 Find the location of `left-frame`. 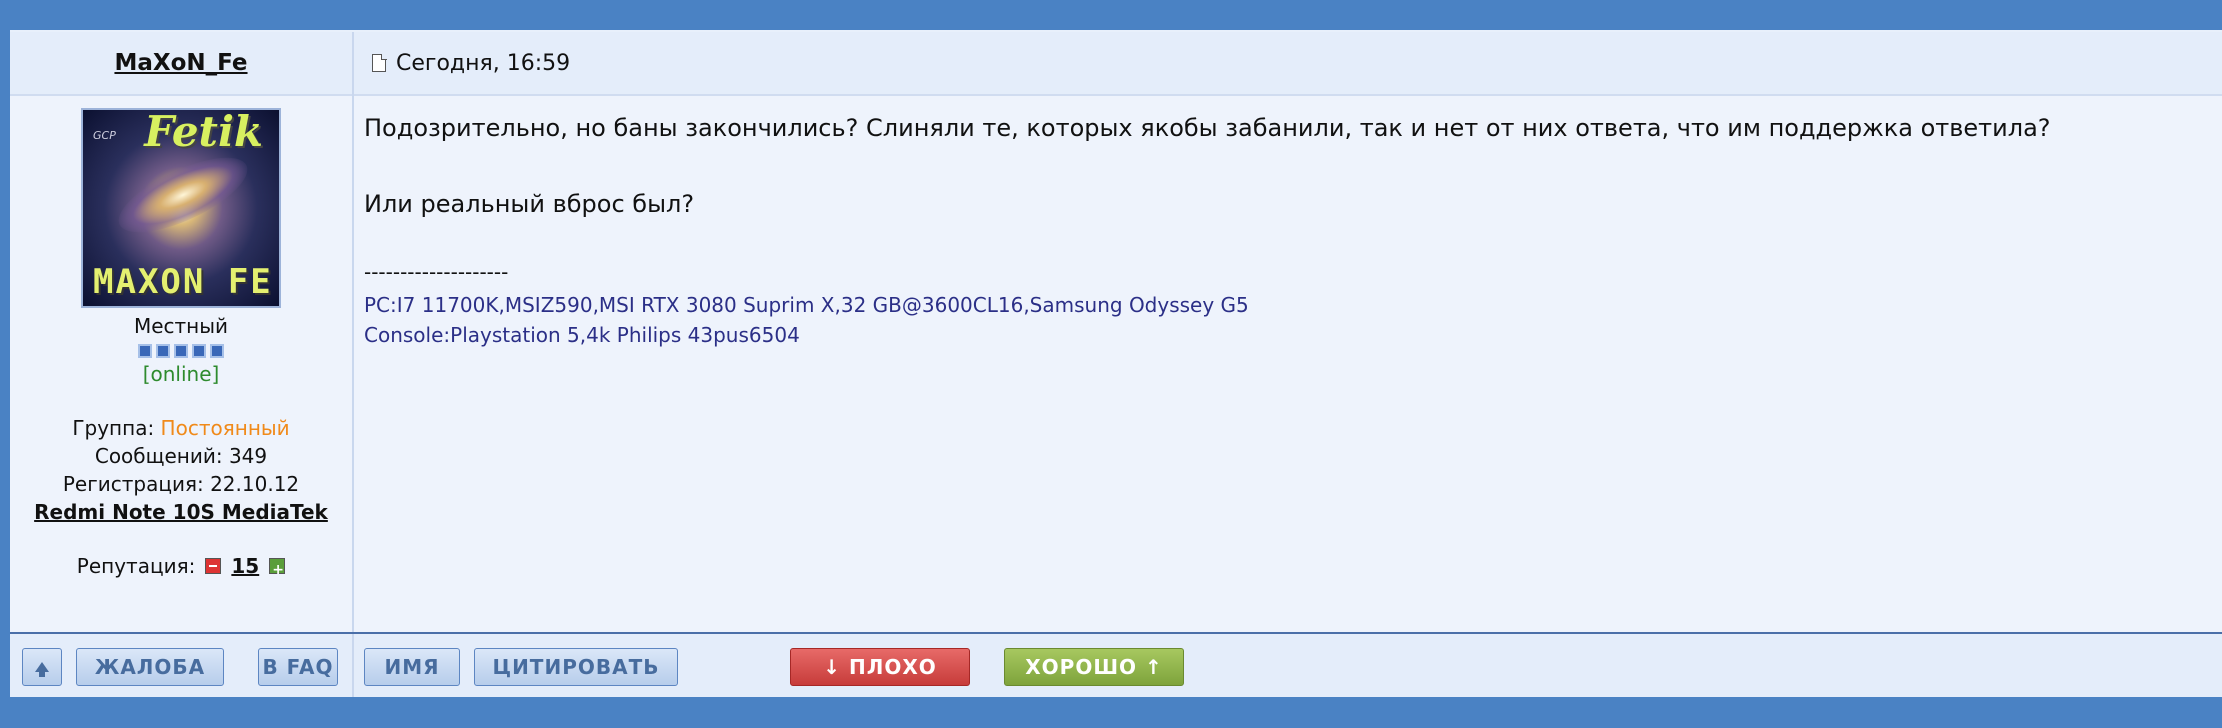

left-frame is located at coordinates (5, 363).